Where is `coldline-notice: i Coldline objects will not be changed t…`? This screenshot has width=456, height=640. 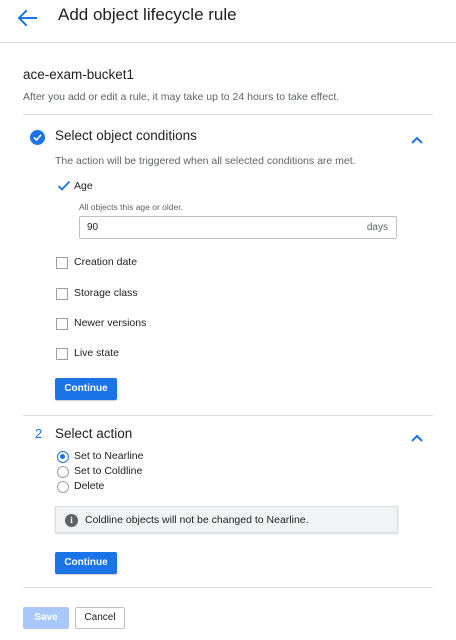 coldline-notice: i Coldline objects will not be changed t… is located at coordinates (226, 519).